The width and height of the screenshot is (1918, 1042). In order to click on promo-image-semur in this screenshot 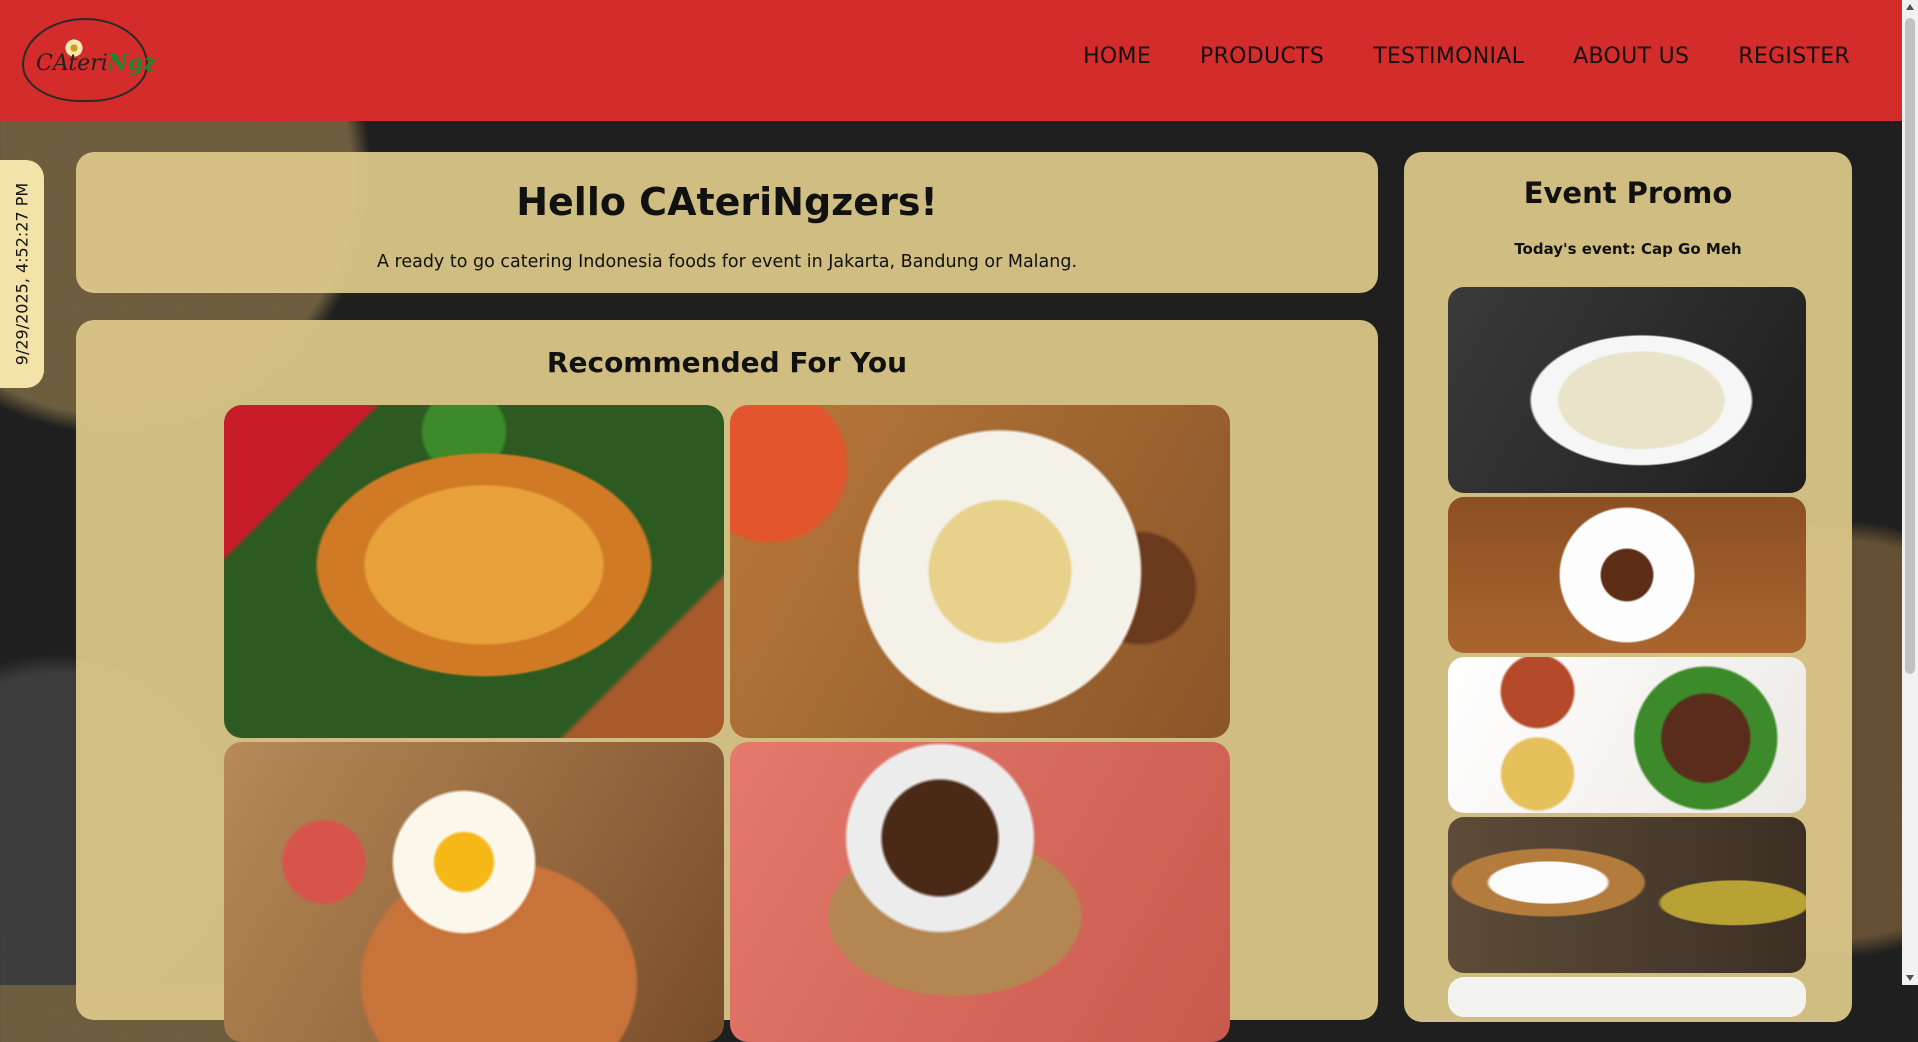, I will do `click(1627, 575)`.